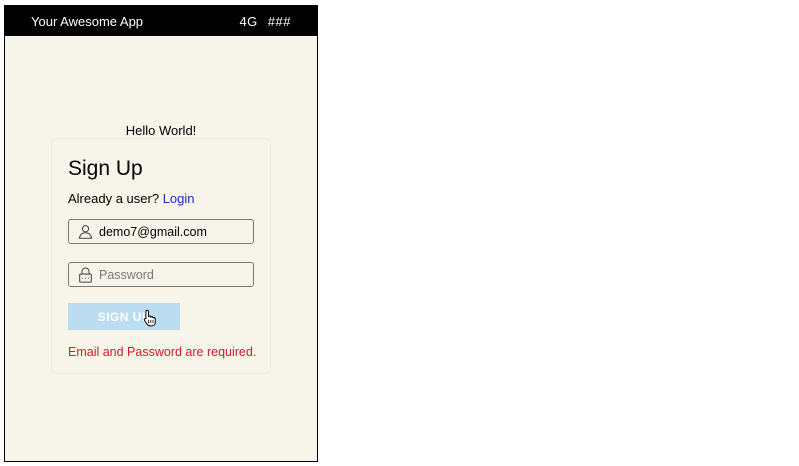 The image size is (799, 466). What do you see at coordinates (248, 21) in the screenshot?
I see `network-indicator: 4G` at bounding box center [248, 21].